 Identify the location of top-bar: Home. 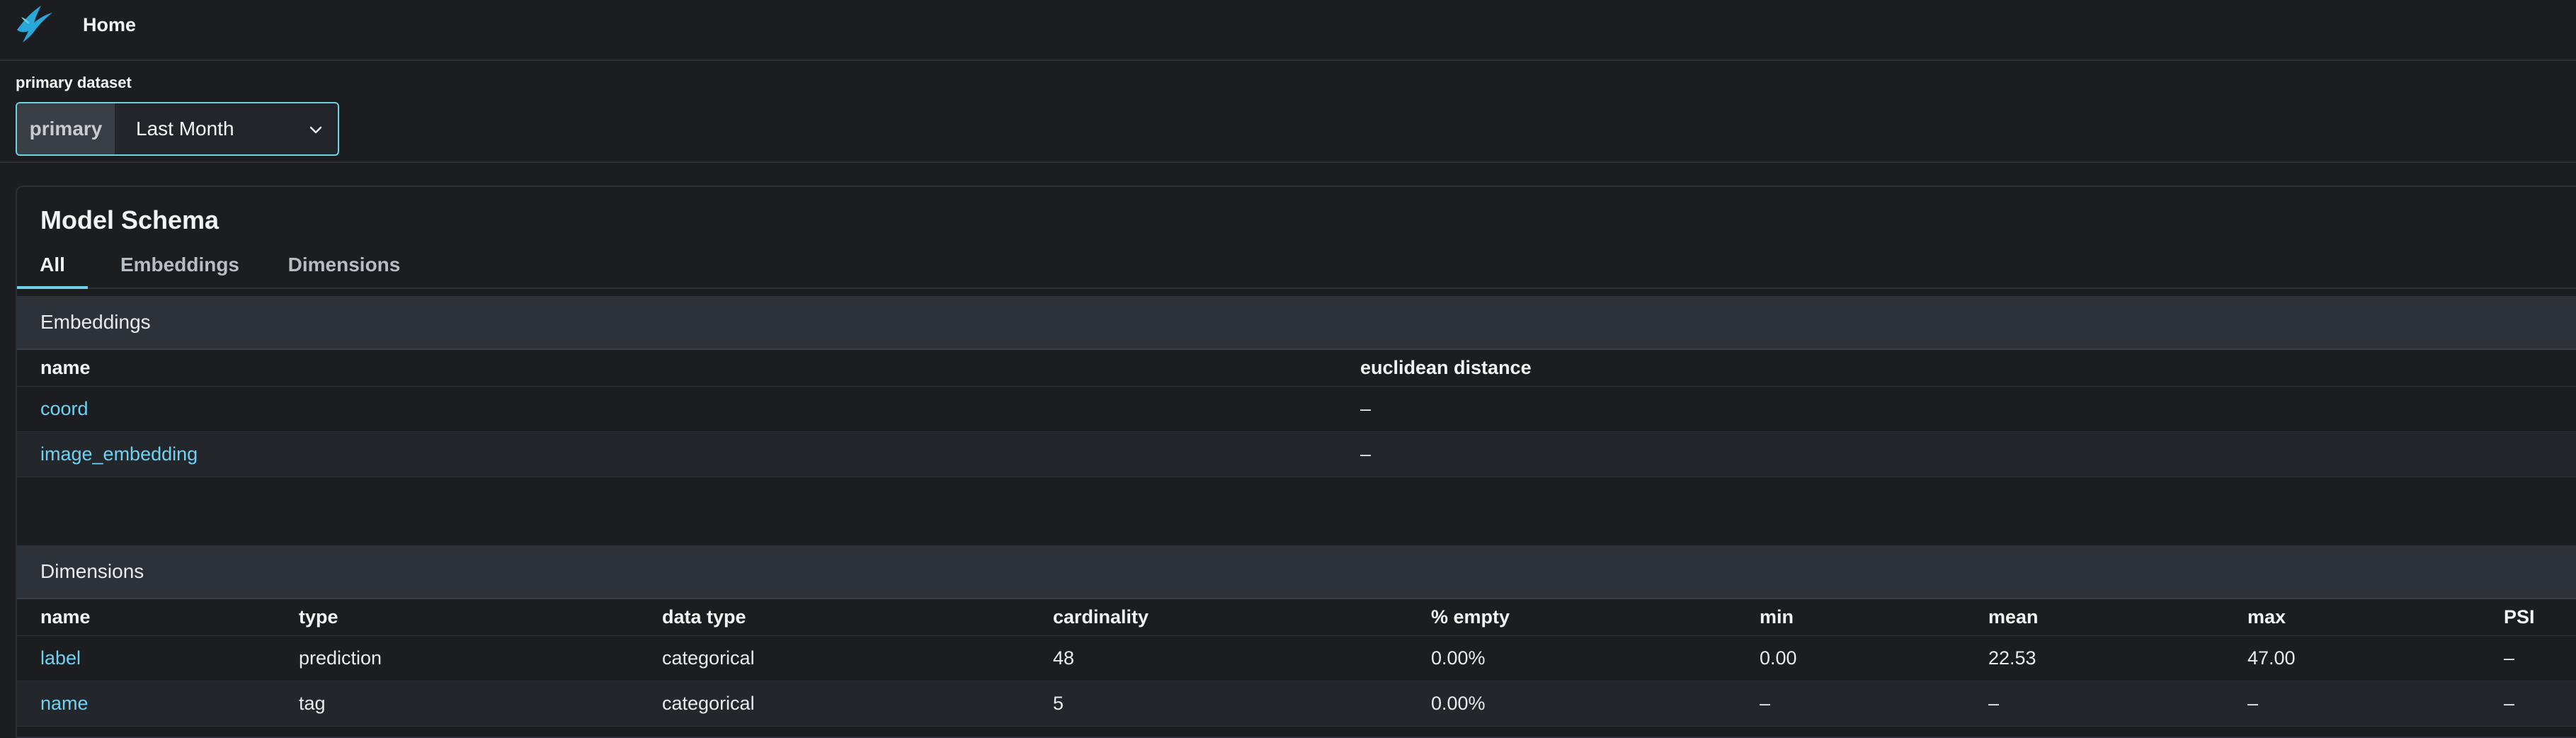
(1288, 30).